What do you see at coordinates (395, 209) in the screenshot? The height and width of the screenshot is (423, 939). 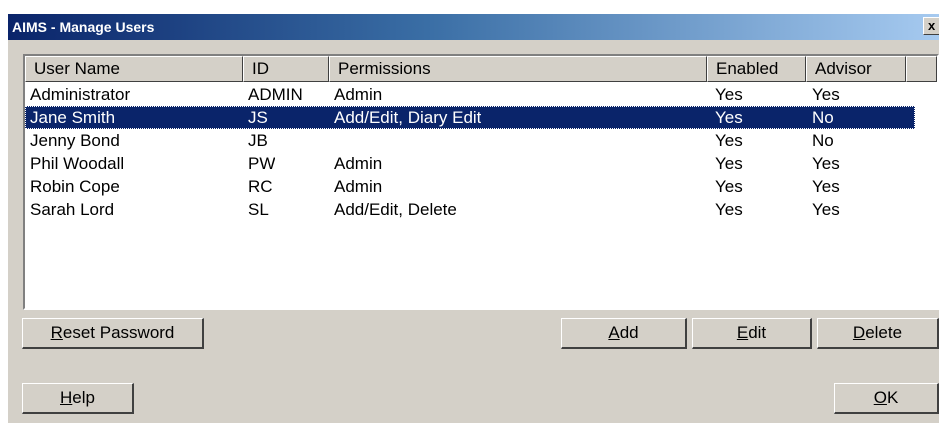 I see `cell-permissions: Add/Edit, Delete` at bounding box center [395, 209].